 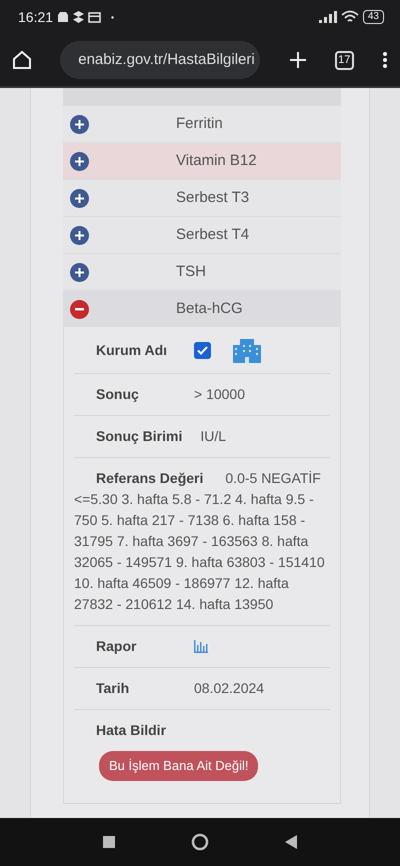 I want to click on clock-time: 16:21, so click(x=36, y=17).